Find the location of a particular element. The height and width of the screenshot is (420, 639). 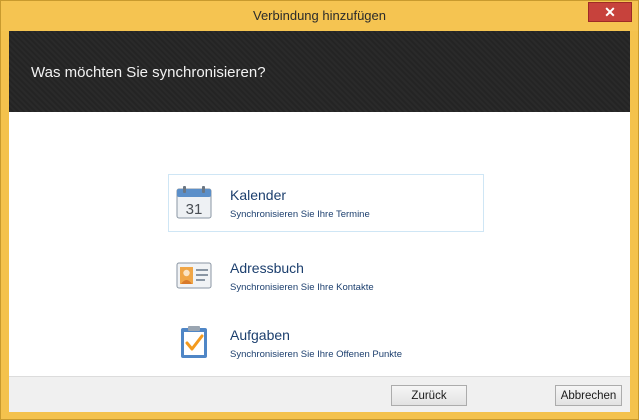

option-title: Kalender is located at coordinates (258, 195).